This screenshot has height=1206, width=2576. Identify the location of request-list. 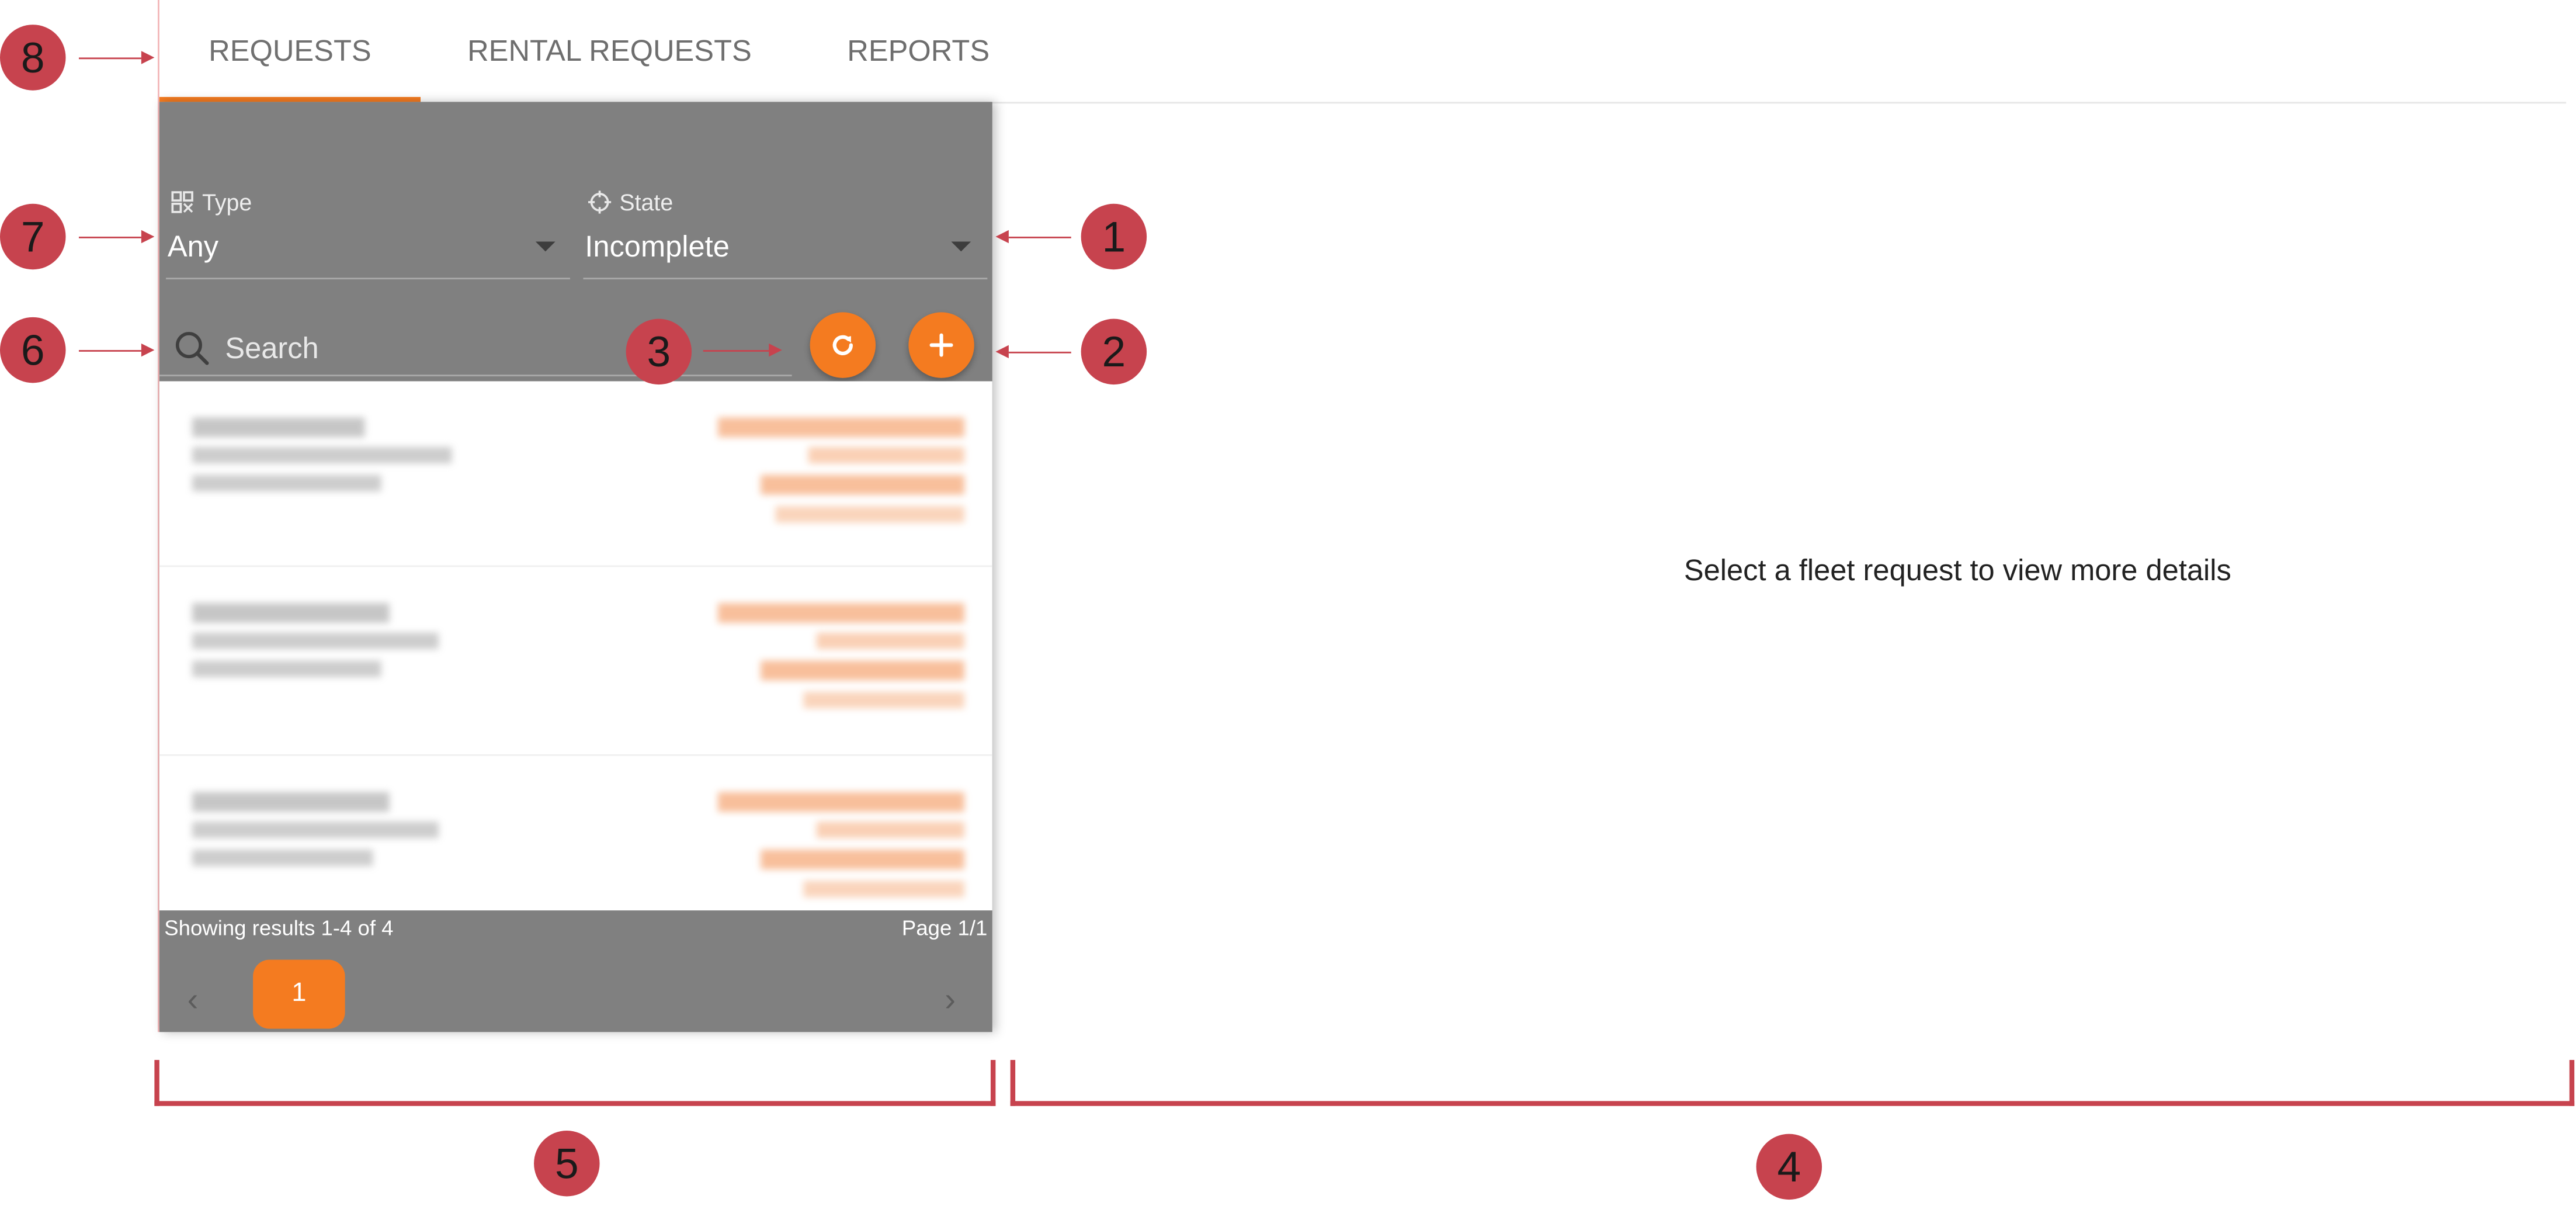
(575, 646).